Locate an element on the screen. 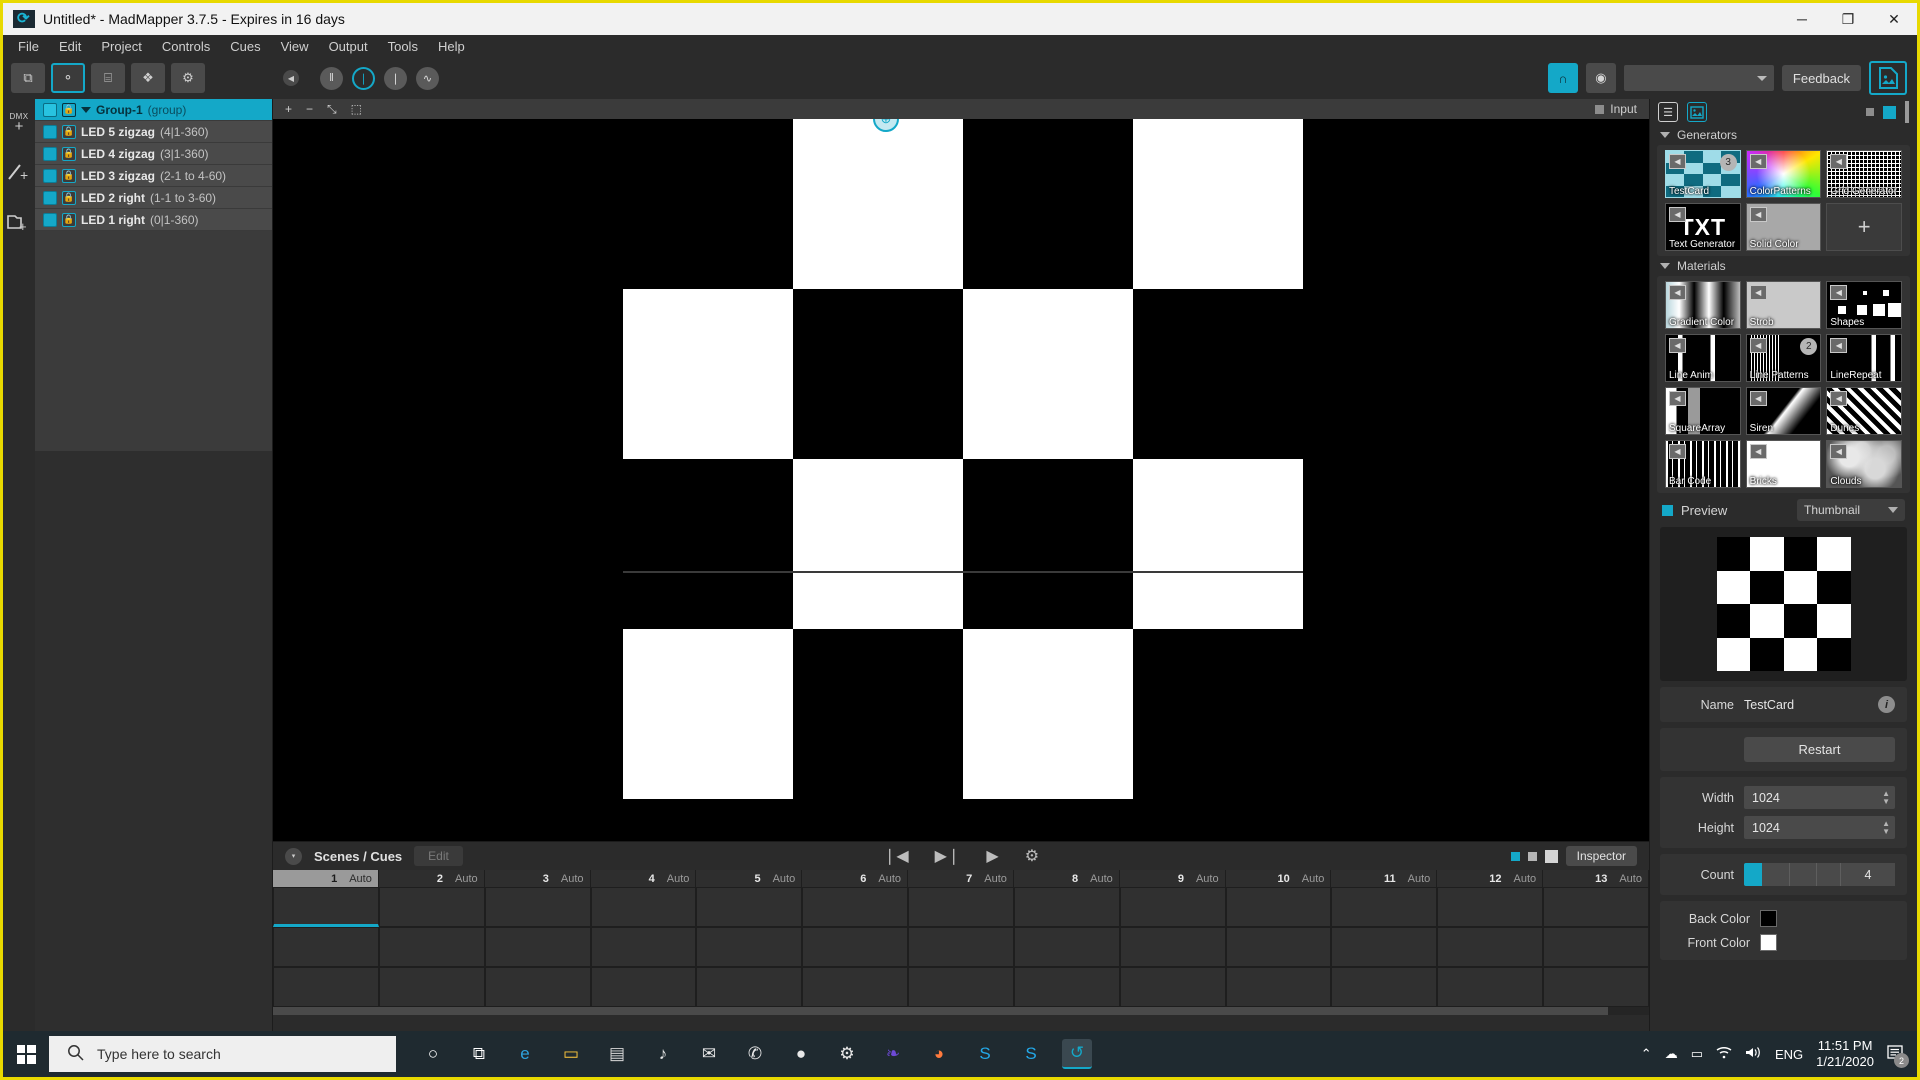 This screenshot has width=1920, height=1080. onedrive-icon: ☁ is located at coordinates (1671, 1054).